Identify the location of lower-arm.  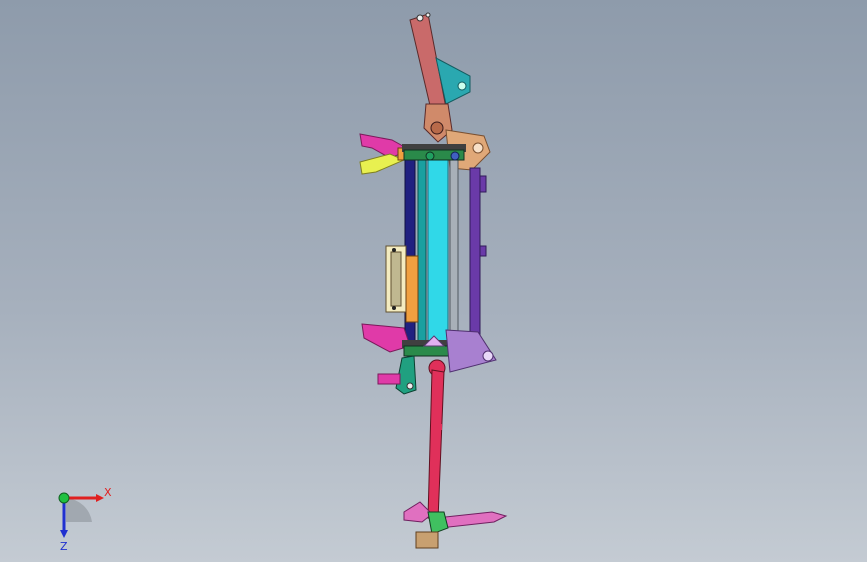
(436, 445).